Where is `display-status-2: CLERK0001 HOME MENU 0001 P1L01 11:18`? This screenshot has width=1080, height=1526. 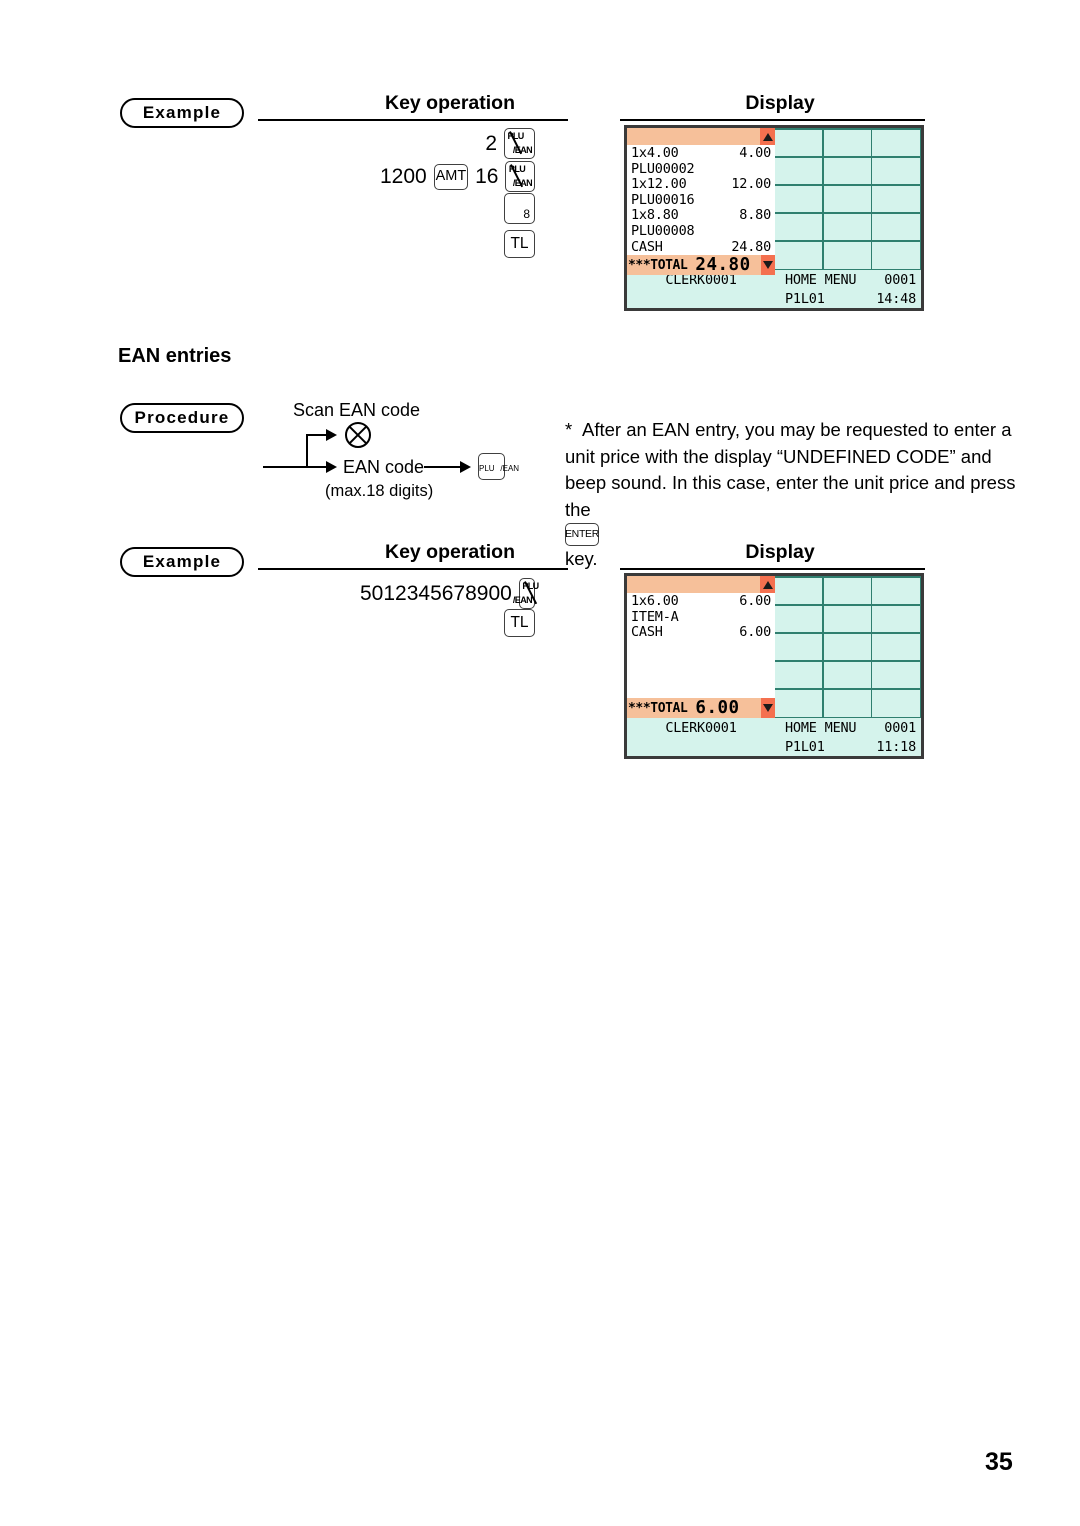 display-status-2: CLERK0001 HOME MENU 0001 P1L01 11:18 is located at coordinates (774, 737).